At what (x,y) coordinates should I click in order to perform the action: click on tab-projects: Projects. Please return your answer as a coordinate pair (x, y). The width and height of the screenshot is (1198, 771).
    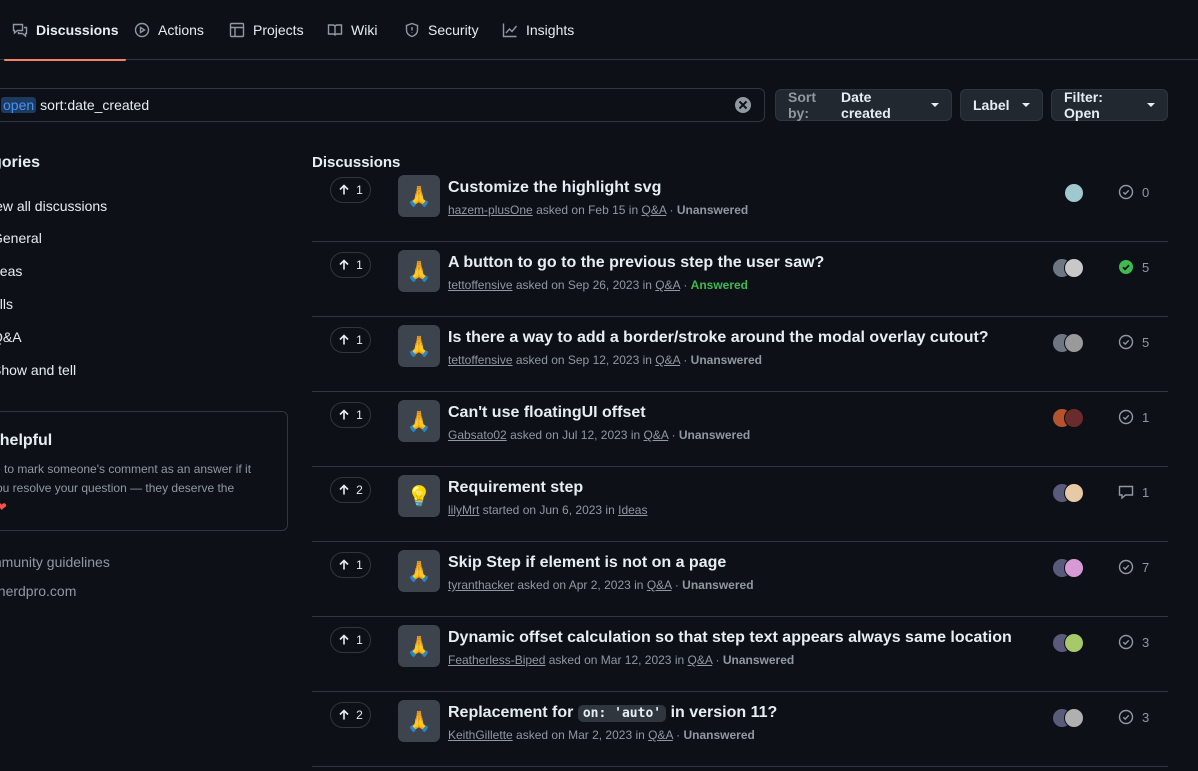
    Looking at the image, I should click on (266, 30).